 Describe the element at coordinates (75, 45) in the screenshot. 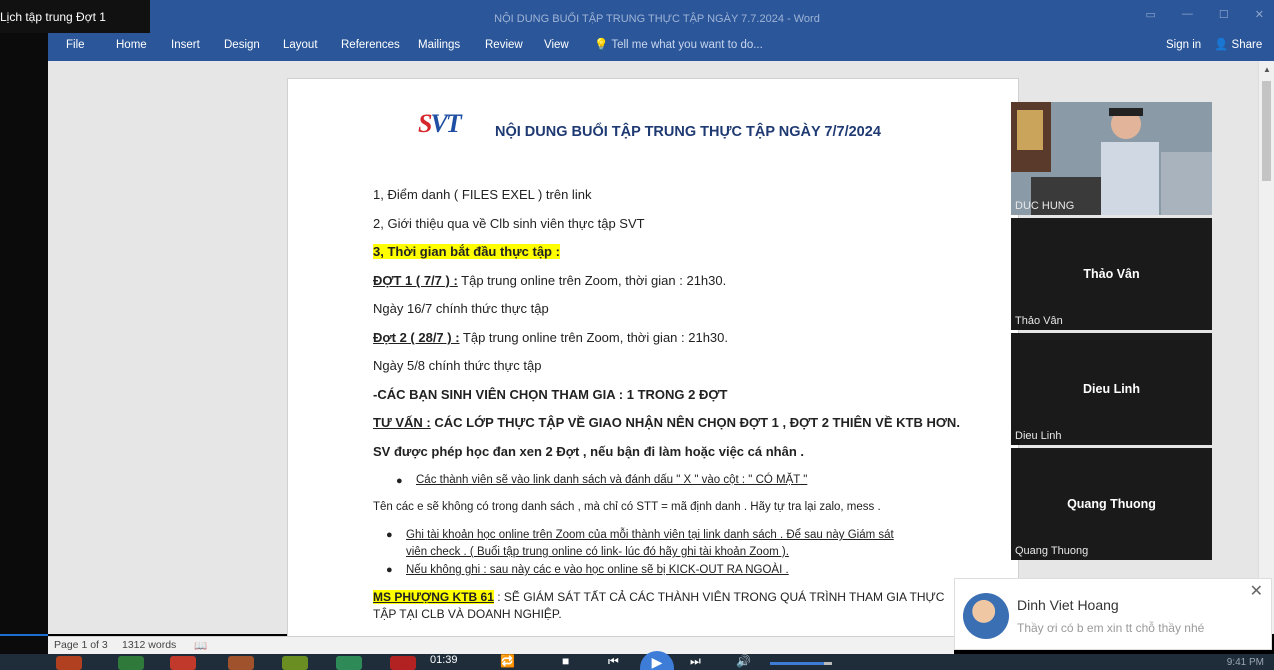

I see `tab-file: File` at that location.